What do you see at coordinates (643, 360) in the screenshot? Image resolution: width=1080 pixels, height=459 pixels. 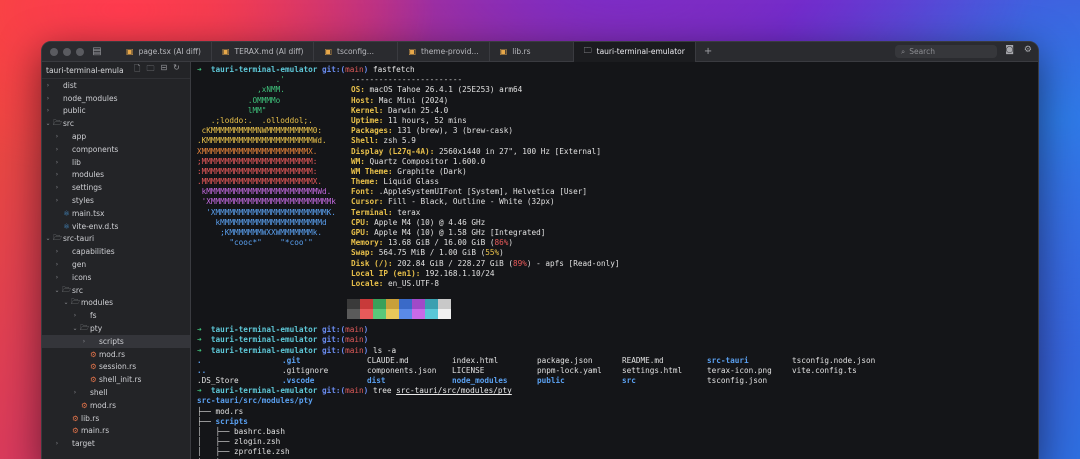 I see `ls-entry: README.md` at bounding box center [643, 360].